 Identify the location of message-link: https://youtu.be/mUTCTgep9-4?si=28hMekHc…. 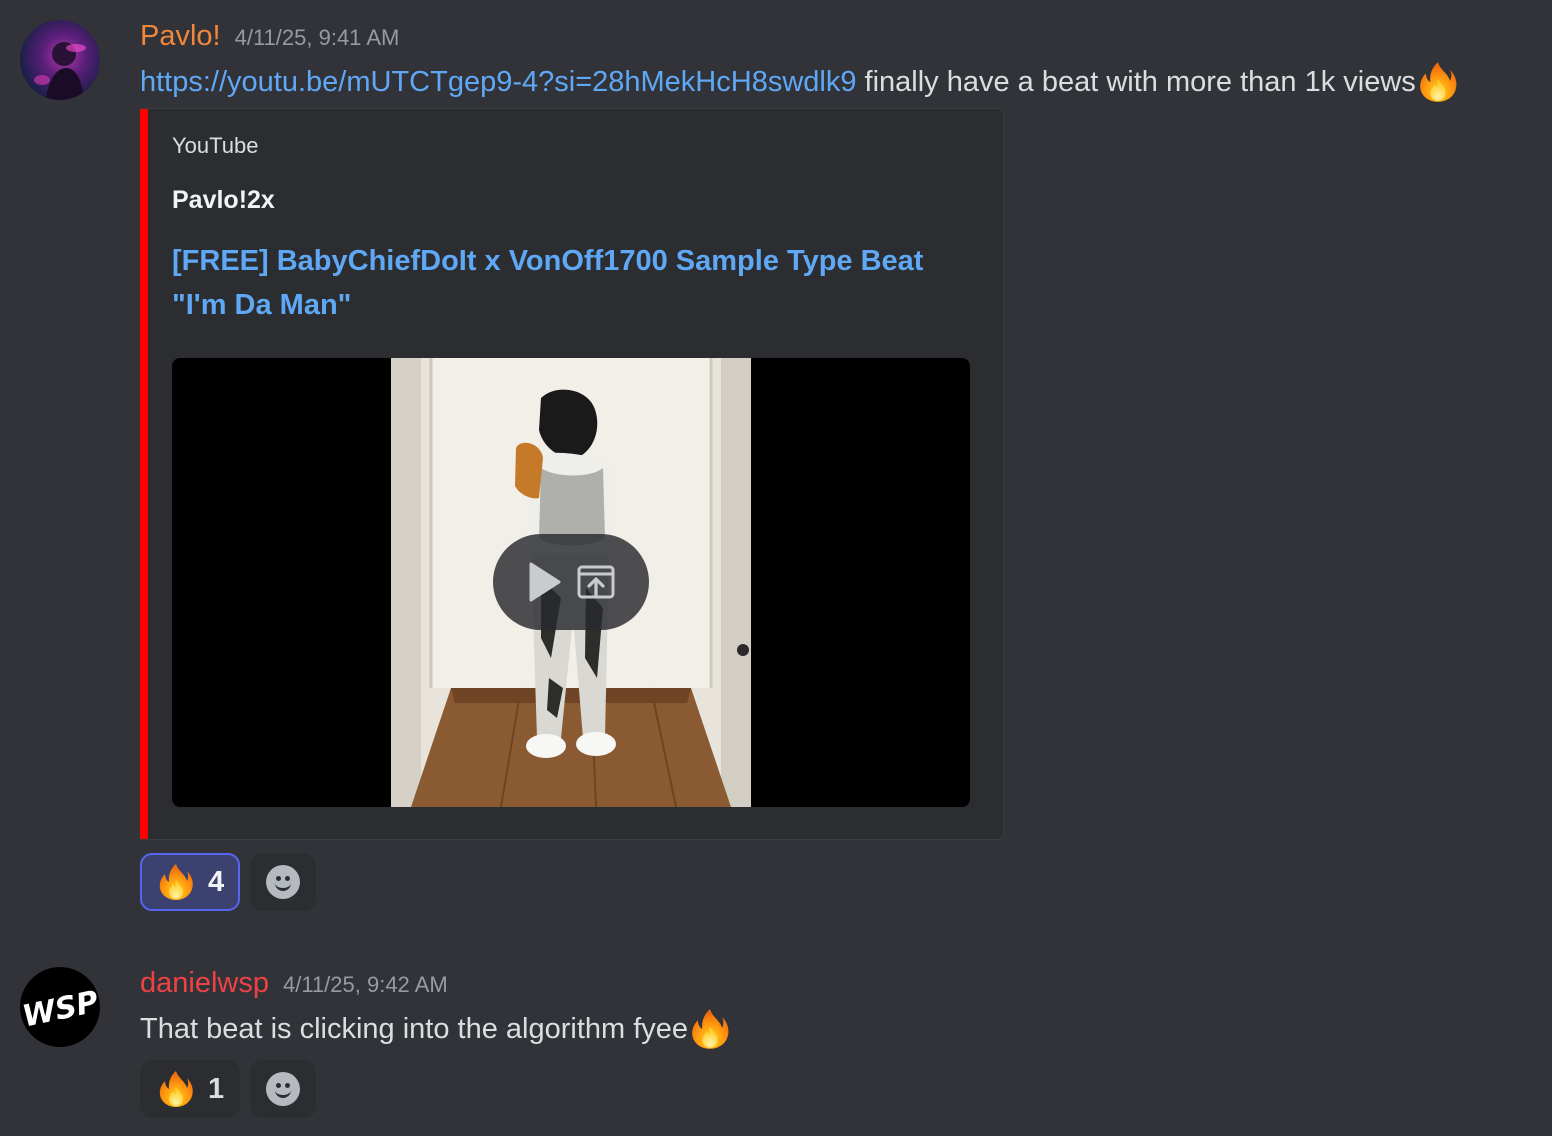
(498, 82).